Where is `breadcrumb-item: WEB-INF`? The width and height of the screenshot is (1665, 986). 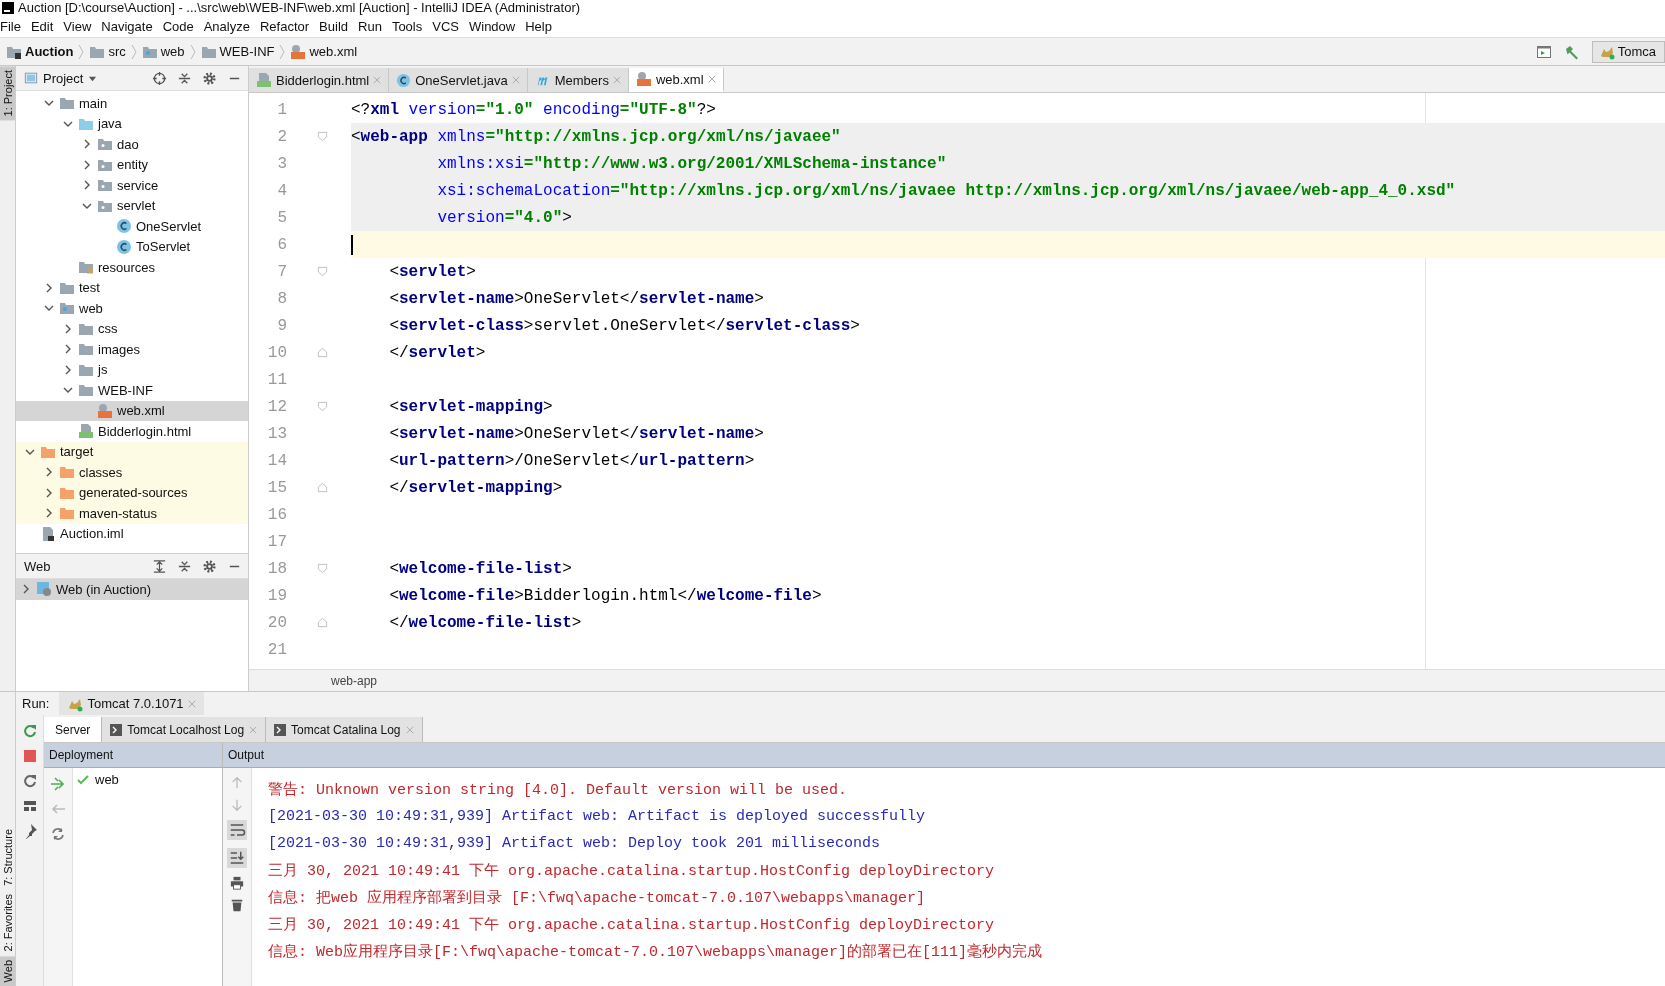 breadcrumb-item: WEB-INF is located at coordinates (237, 51).